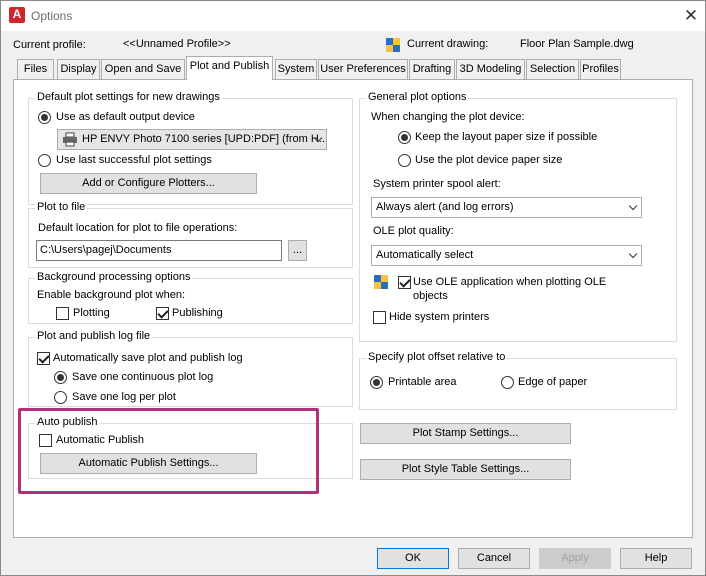  I want to click on hide-printers-checkbox, so click(379, 317).